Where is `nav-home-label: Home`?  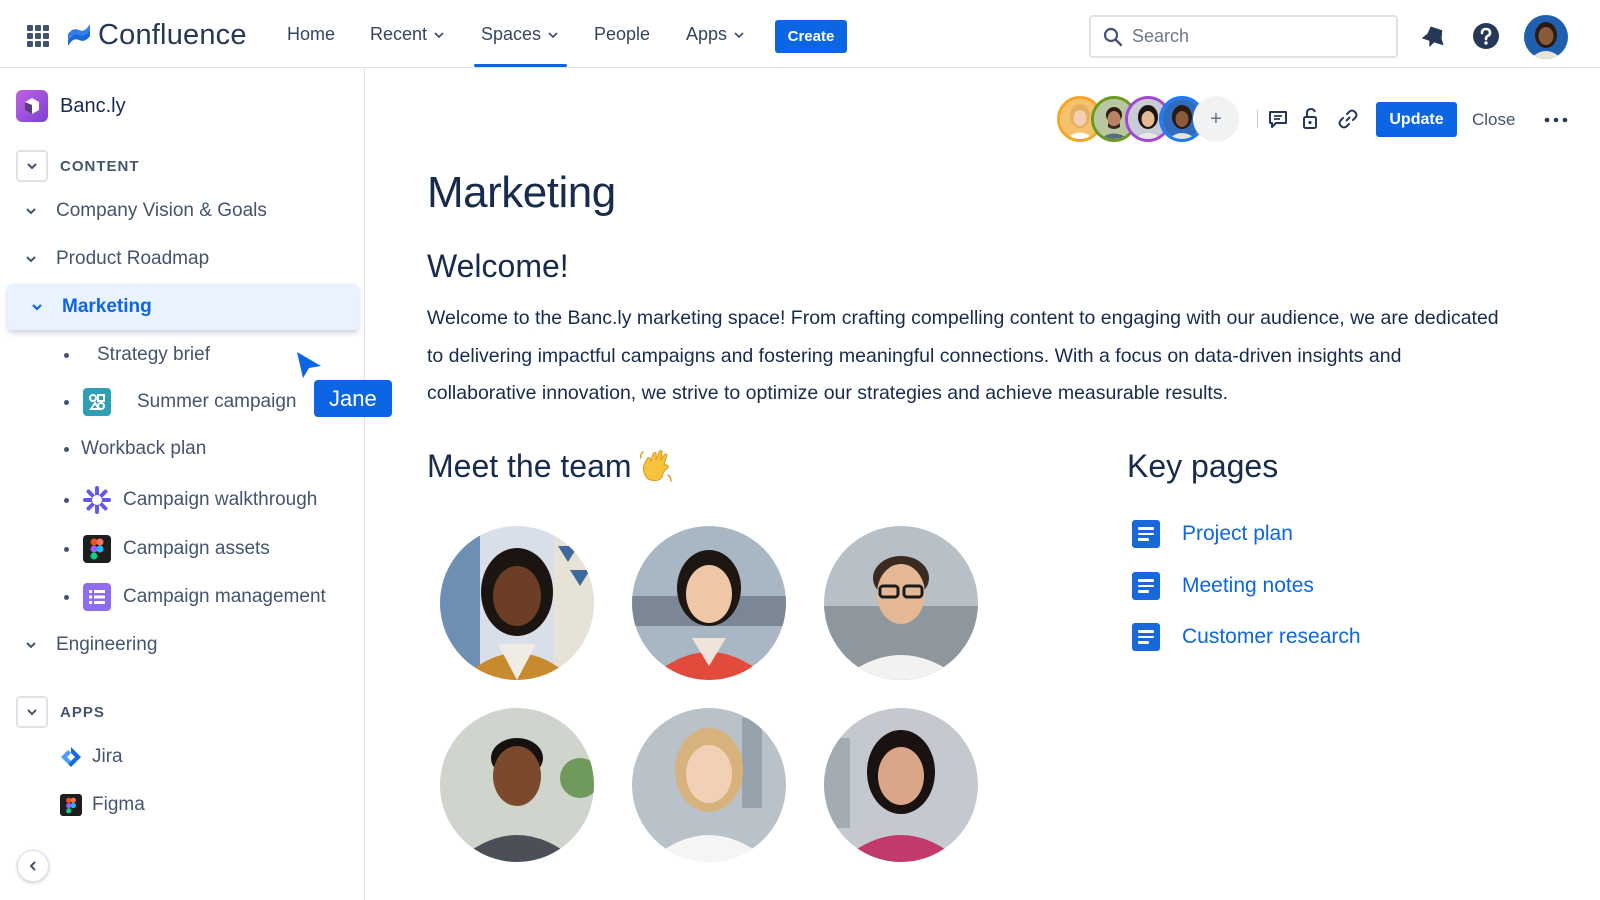
nav-home-label: Home is located at coordinates (311, 34).